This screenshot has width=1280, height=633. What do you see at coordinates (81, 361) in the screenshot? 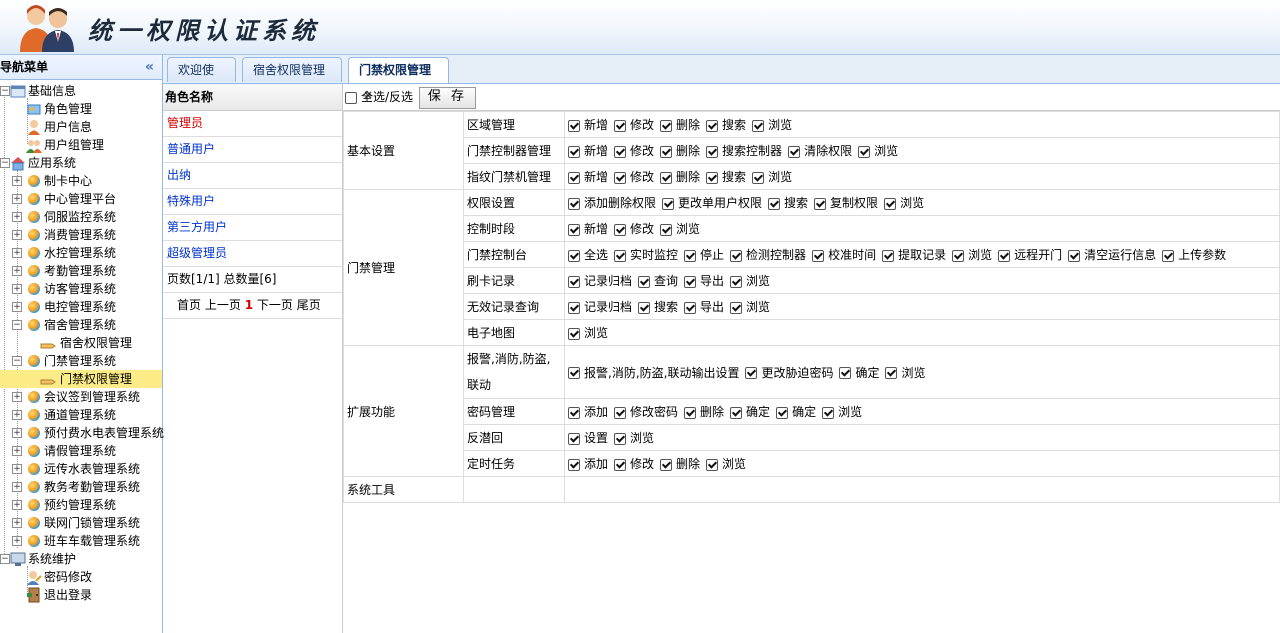
I see `tree-item-door-system: − 门禁管理系统` at bounding box center [81, 361].